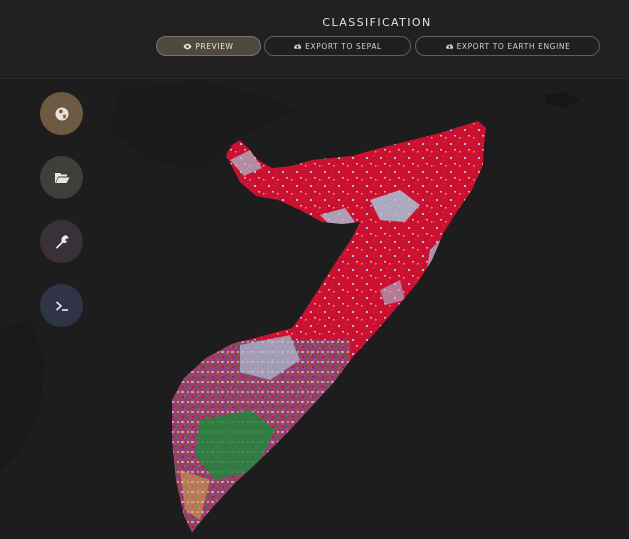 The height and width of the screenshot is (539, 629). I want to click on terminal-icon, so click(61, 305).